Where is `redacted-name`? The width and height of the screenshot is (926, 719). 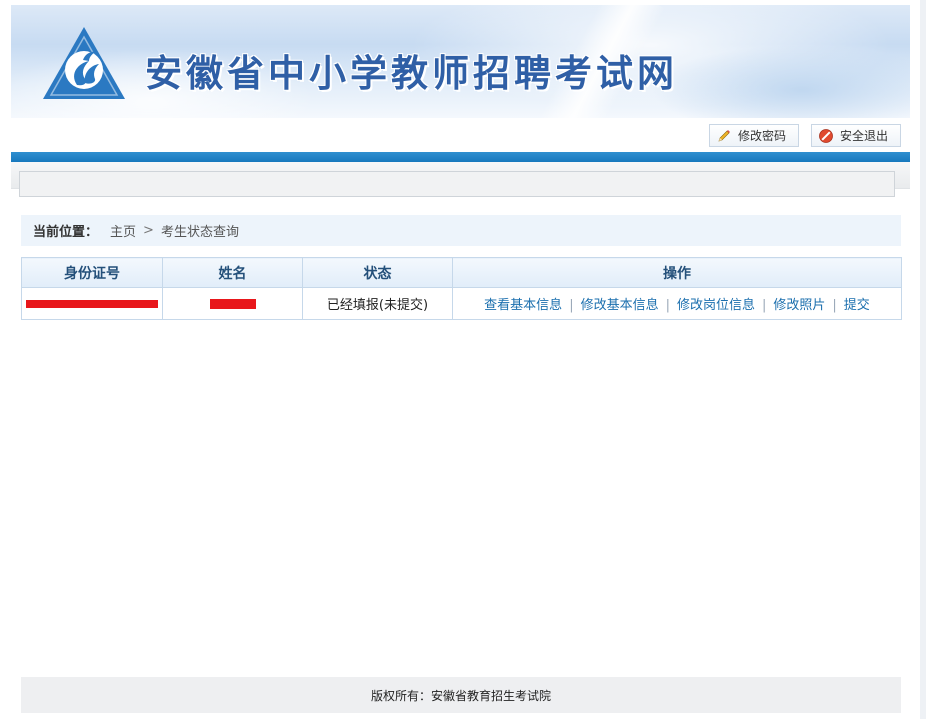 redacted-name is located at coordinates (232, 303).